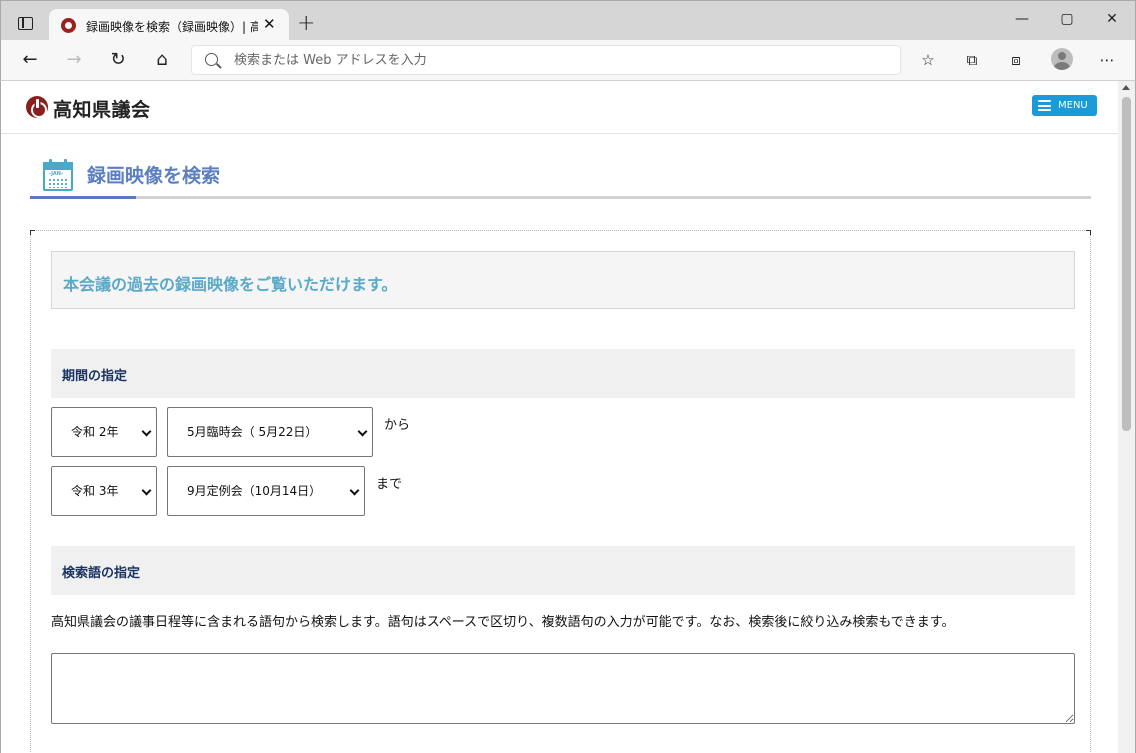 The height and width of the screenshot is (753, 1136). What do you see at coordinates (568, 21) in the screenshot?
I see `browser-titlebar: 録画映像を検索（録画映像）| 高知県議会 ✕ + — ▢ ✕` at bounding box center [568, 21].